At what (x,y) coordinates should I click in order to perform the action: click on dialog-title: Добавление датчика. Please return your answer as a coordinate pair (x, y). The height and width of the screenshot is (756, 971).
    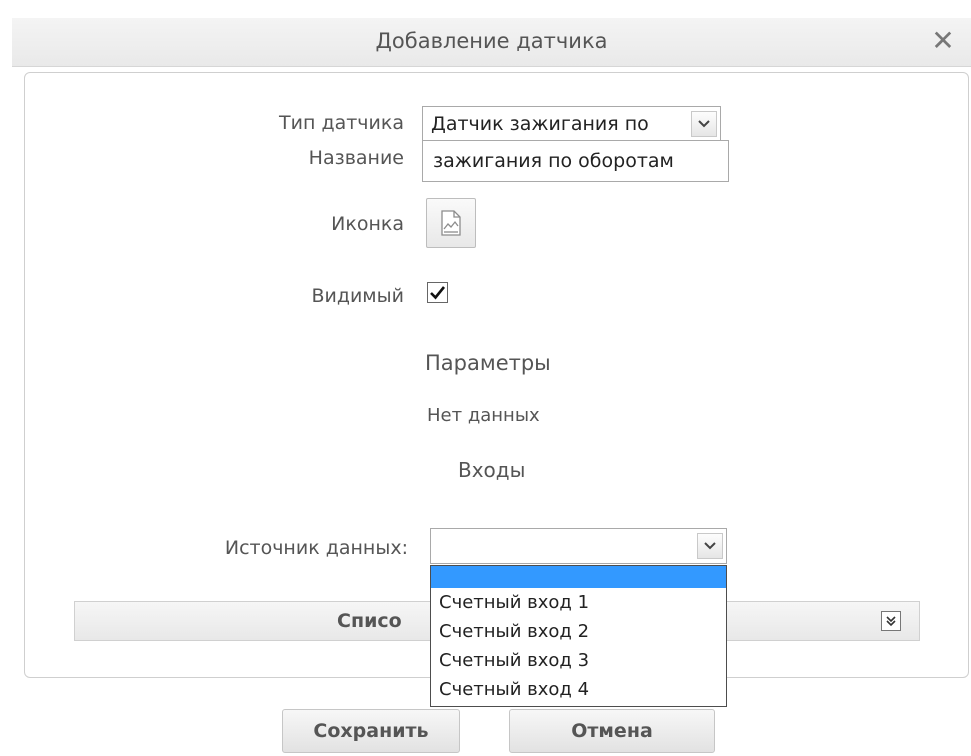
    Looking at the image, I should click on (491, 41).